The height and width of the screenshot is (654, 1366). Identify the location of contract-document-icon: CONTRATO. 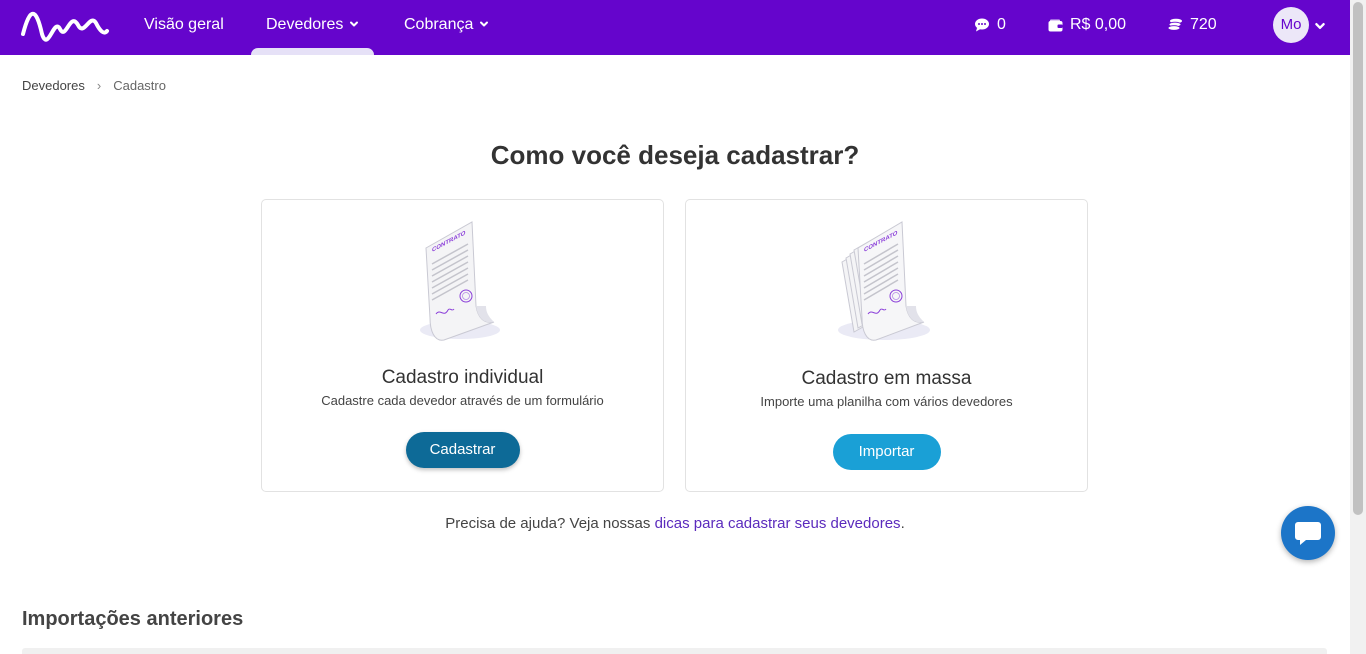
(459, 281).